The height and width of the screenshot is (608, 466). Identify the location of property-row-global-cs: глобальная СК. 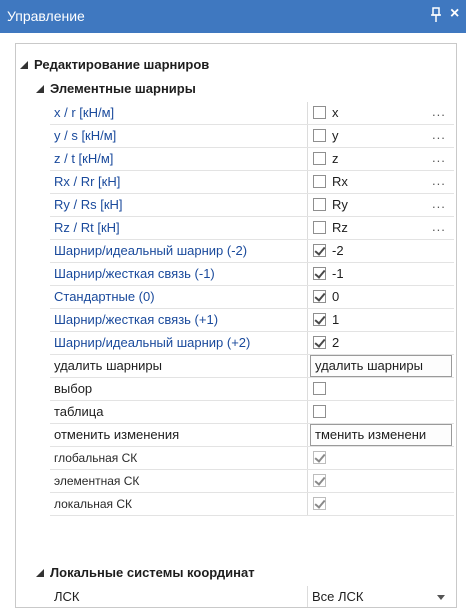
(252, 458).